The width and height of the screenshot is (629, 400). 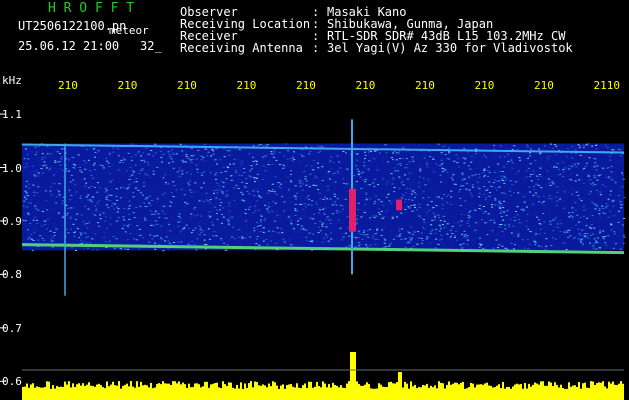 I want to click on y-tick-label: 1.1, so click(x=12, y=115).